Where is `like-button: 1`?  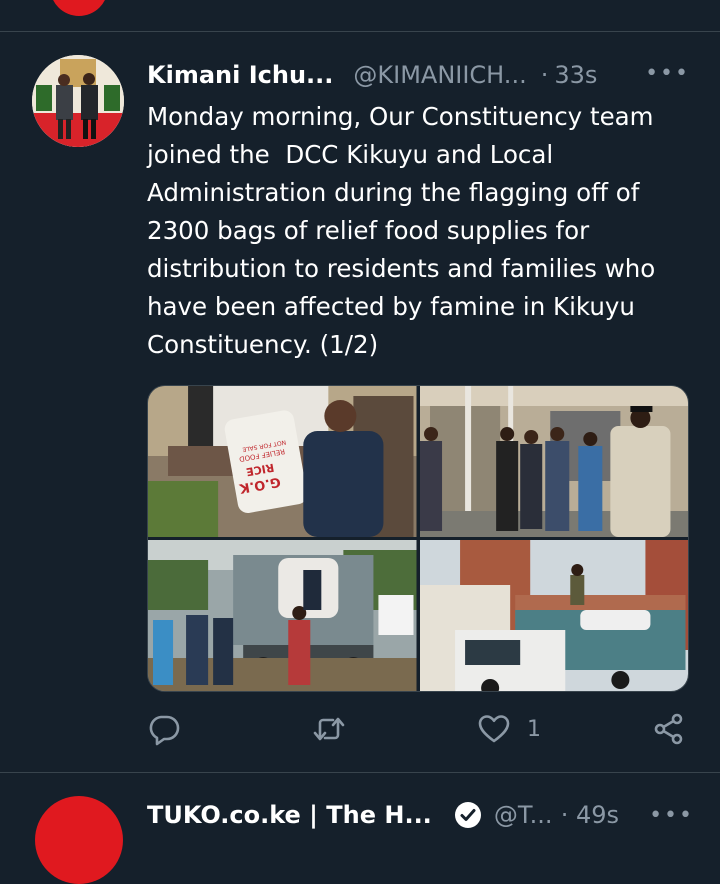 like-button: 1 is located at coordinates (509, 729).